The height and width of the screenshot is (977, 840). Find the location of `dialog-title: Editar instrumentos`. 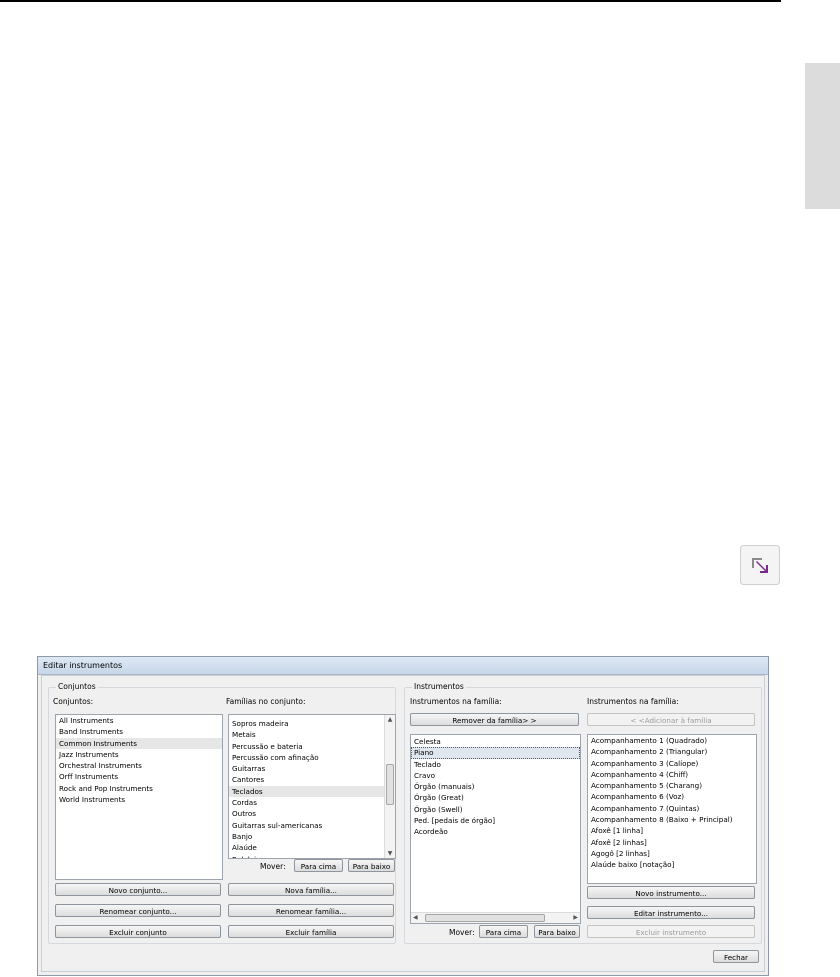

dialog-title: Editar instrumentos is located at coordinates (83, 665).